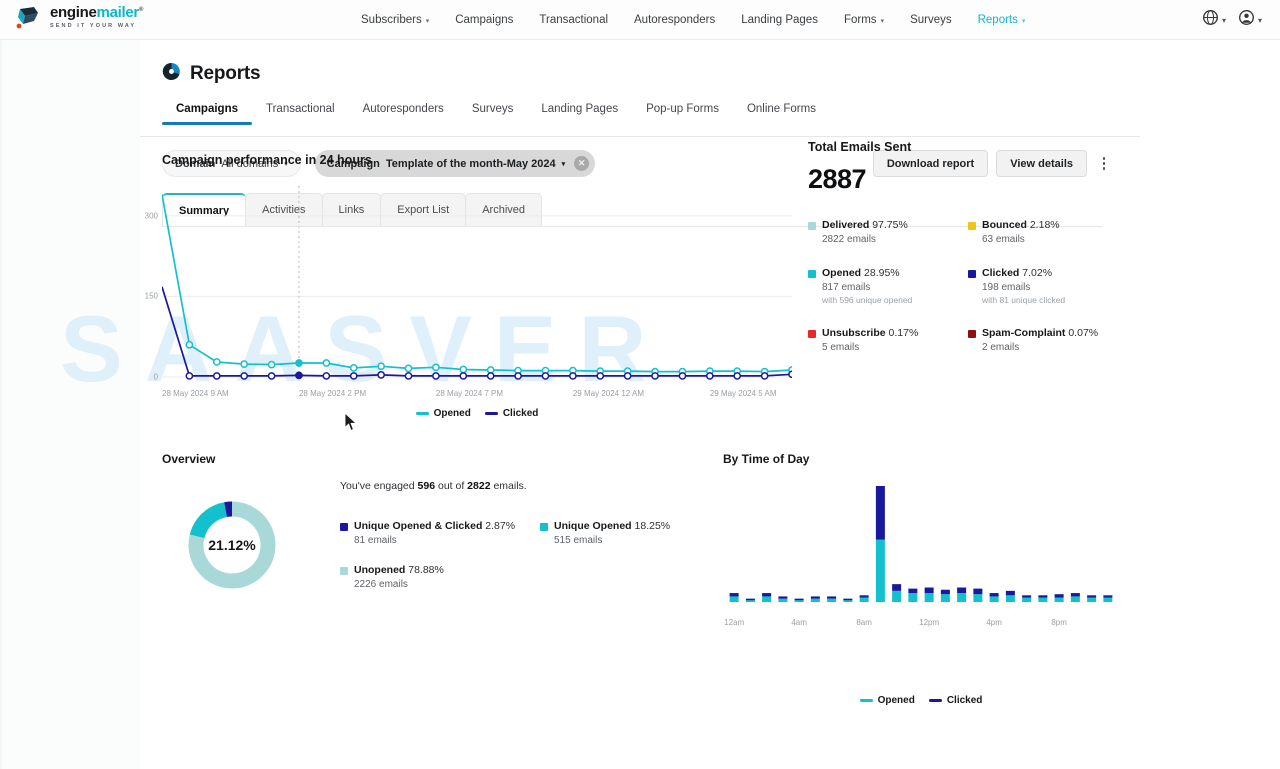  Describe the element at coordinates (799, 622) in the screenshot. I see `time-axis-tick: 4am` at that location.